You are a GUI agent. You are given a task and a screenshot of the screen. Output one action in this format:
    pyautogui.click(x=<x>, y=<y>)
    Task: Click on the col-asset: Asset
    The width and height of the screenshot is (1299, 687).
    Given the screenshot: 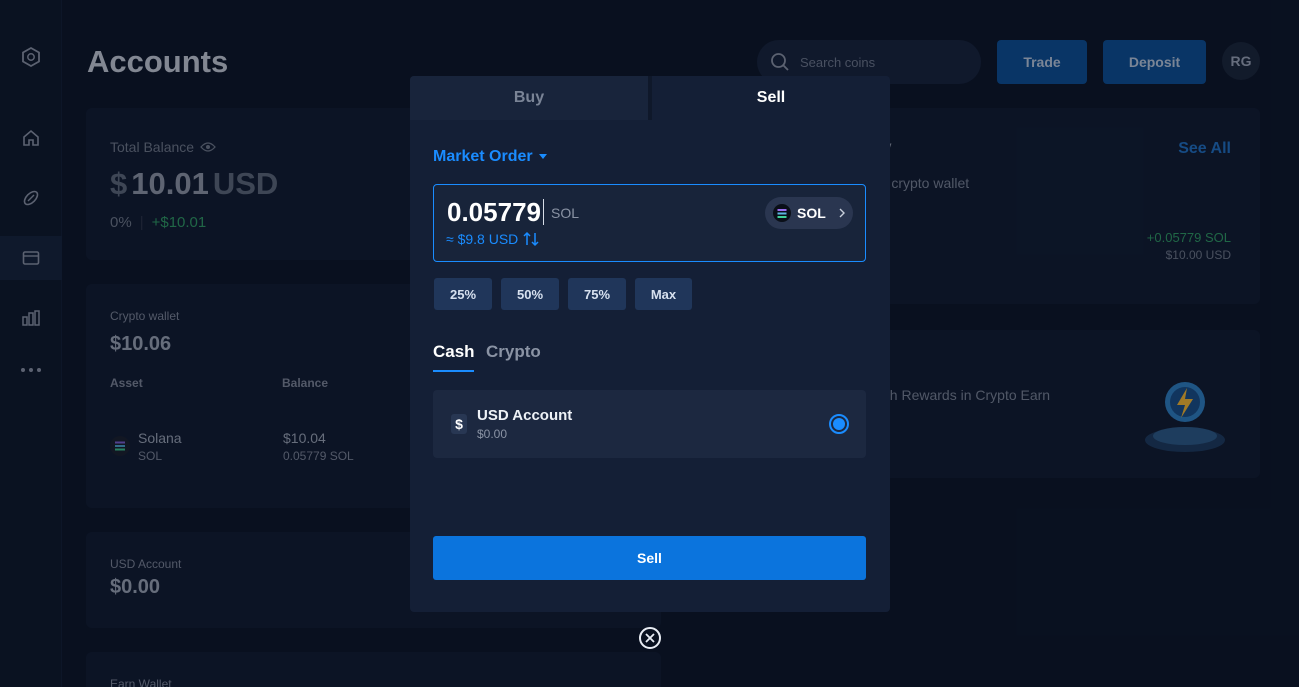 What is the action you would take?
    pyautogui.click(x=126, y=383)
    